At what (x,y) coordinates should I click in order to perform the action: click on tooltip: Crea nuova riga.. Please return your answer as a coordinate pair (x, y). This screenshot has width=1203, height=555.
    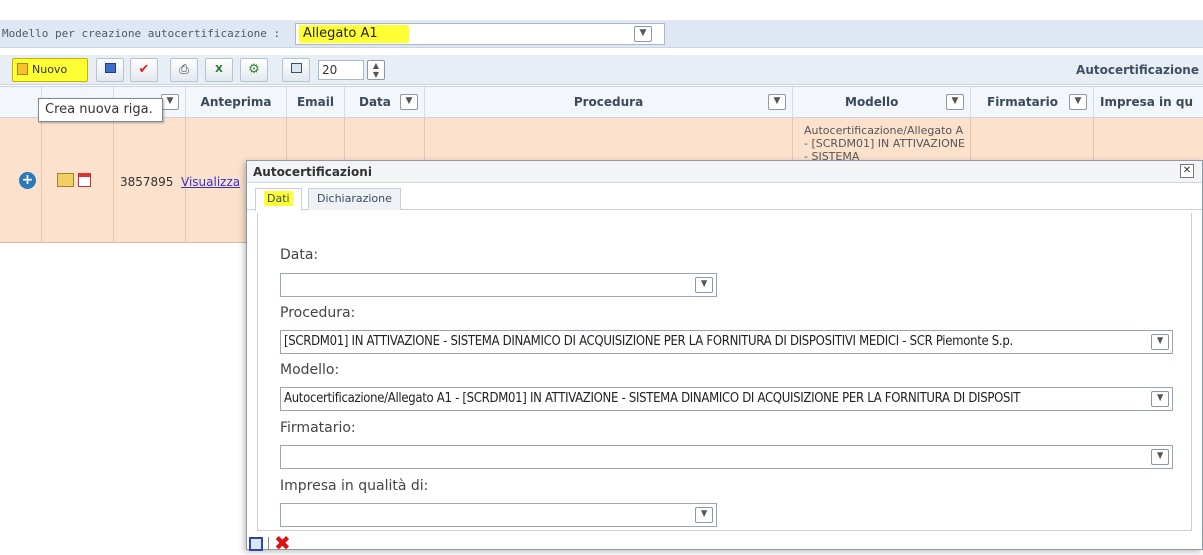
    Looking at the image, I should click on (100, 110).